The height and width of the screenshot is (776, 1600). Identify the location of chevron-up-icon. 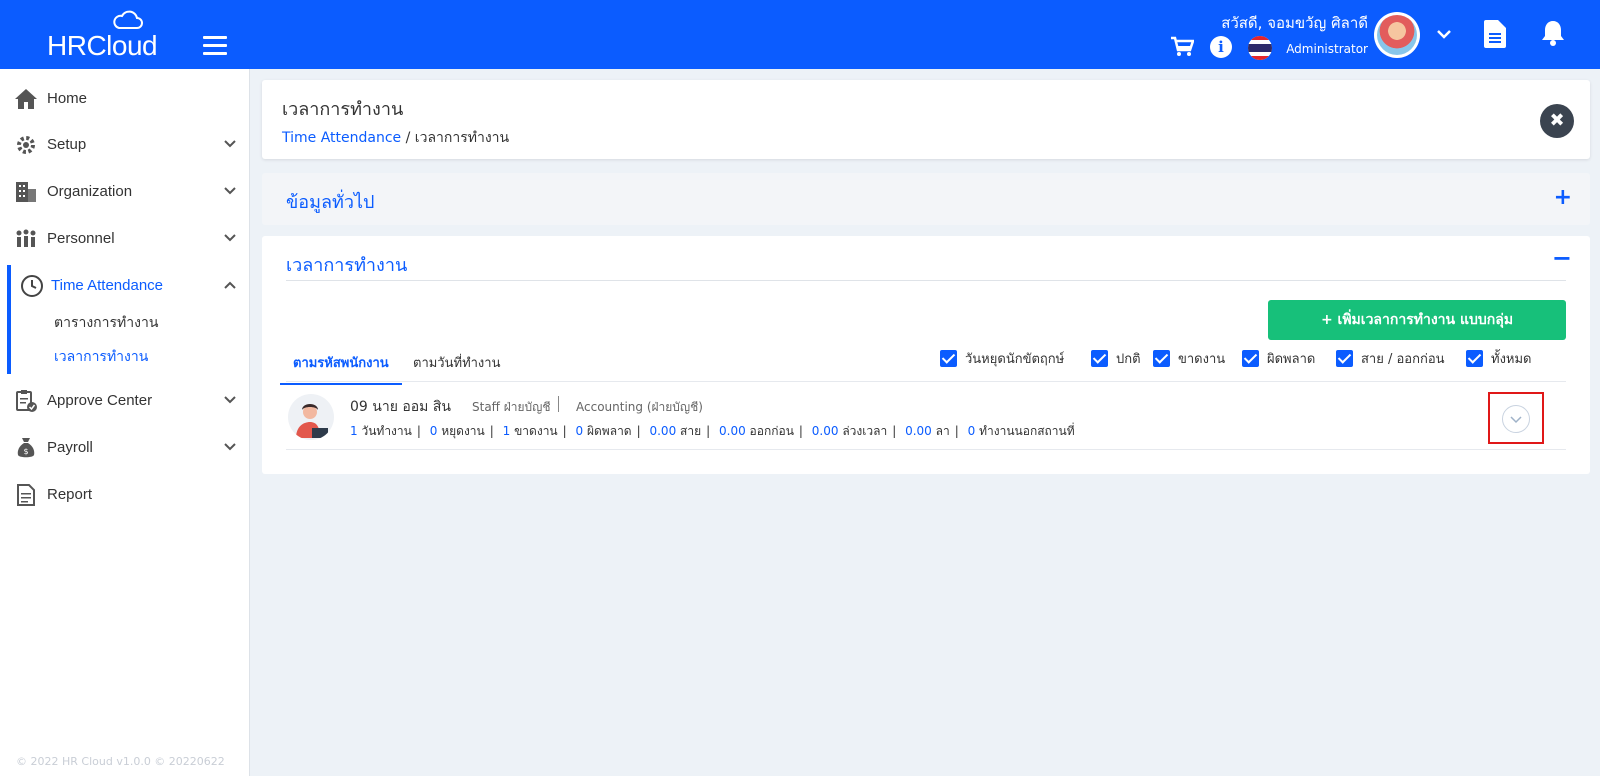
(230, 285).